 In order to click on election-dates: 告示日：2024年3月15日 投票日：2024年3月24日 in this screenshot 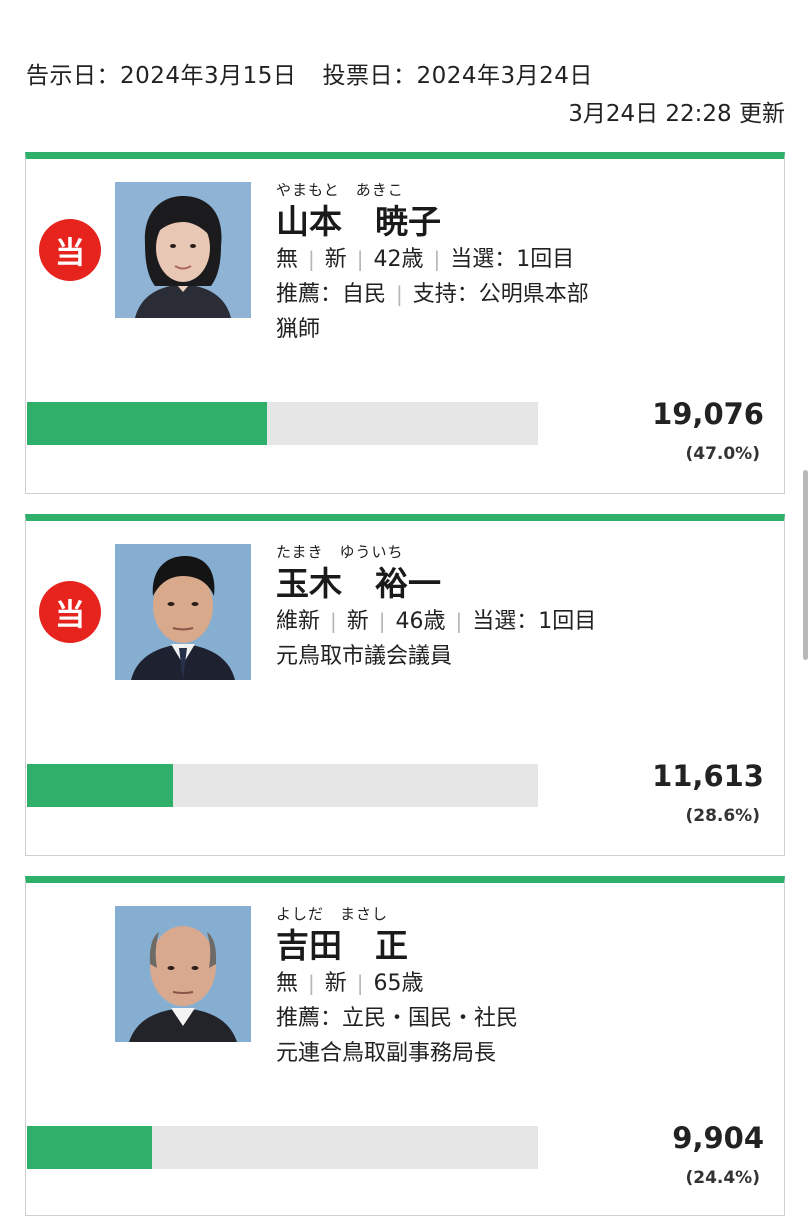, I will do `click(309, 73)`.